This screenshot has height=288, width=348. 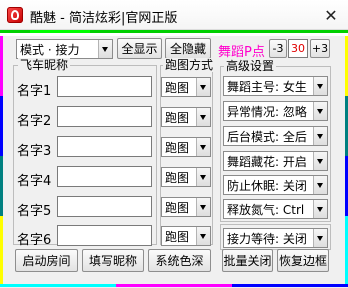 I want to click on run-mode-select-4: 跑图, so click(x=186, y=177).